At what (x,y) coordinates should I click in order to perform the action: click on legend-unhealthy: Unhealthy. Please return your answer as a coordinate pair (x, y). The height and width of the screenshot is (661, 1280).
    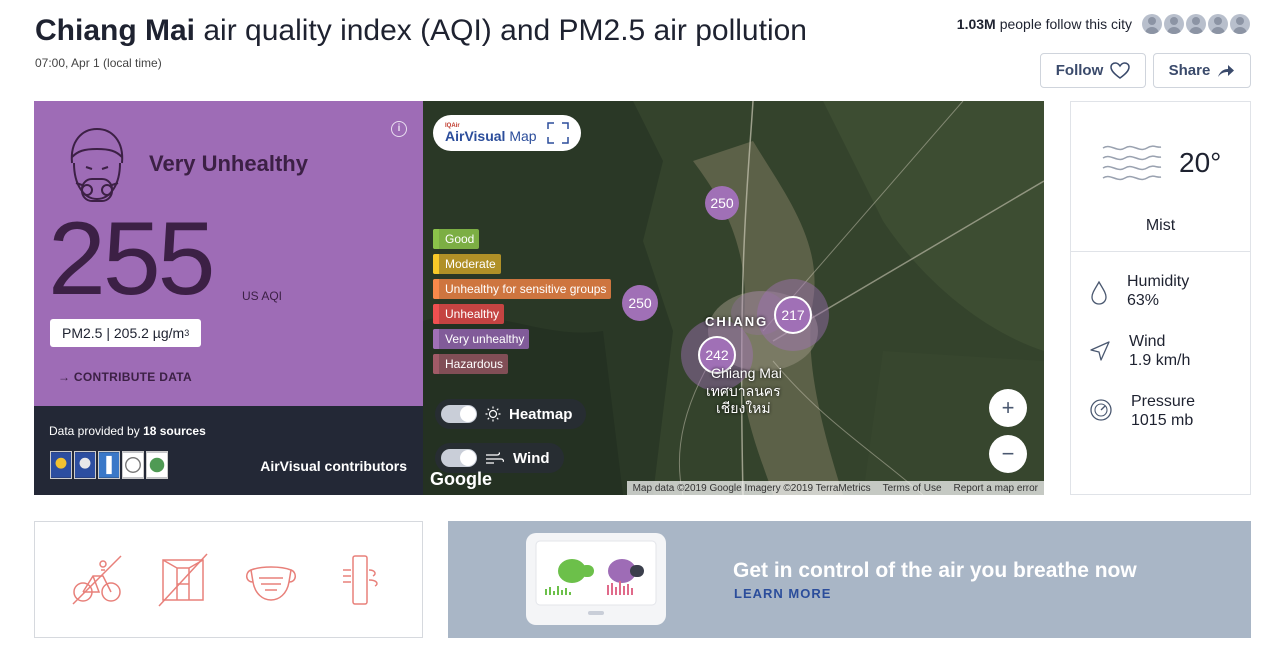
    Looking at the image, I should click on (469, 314).